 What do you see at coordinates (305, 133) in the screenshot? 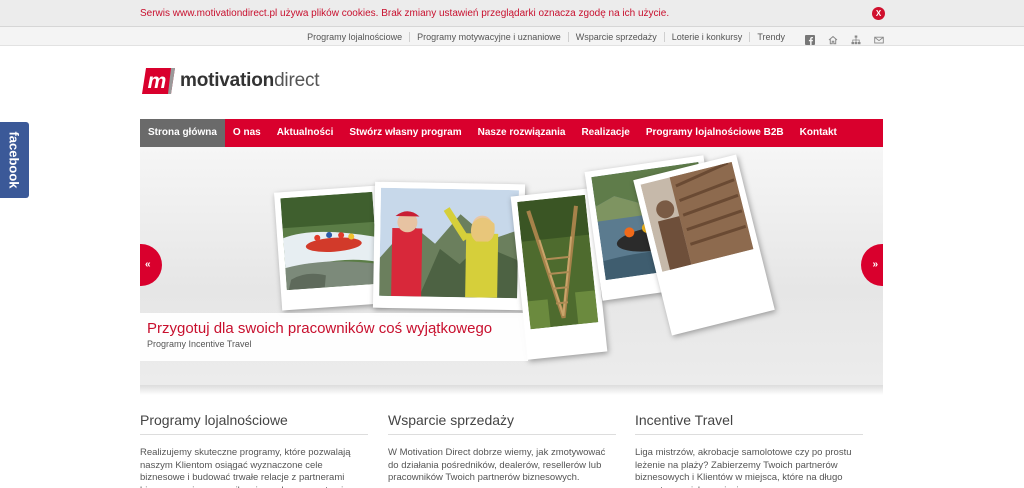
I see `nav-item-news: Aktualności` at bounding box center [305, 133].